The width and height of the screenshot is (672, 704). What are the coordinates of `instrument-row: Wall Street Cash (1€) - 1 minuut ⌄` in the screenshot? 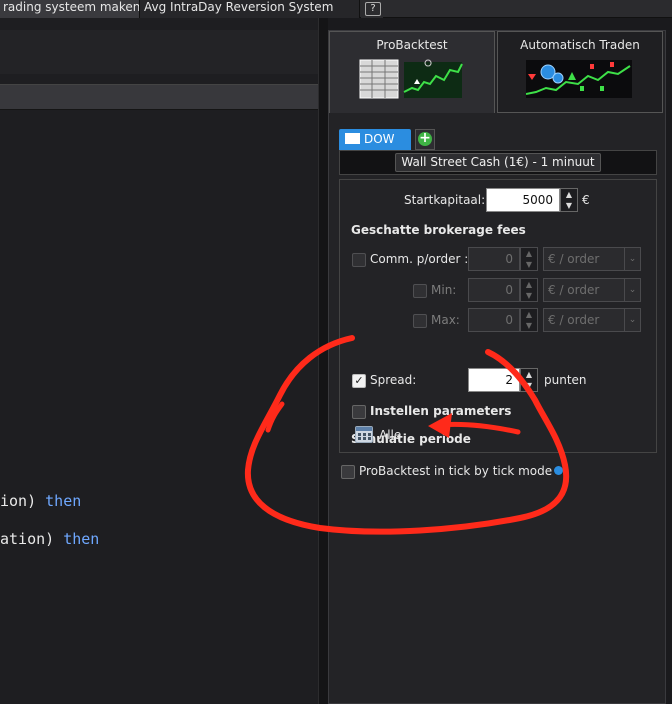 It's located at (498, 168).